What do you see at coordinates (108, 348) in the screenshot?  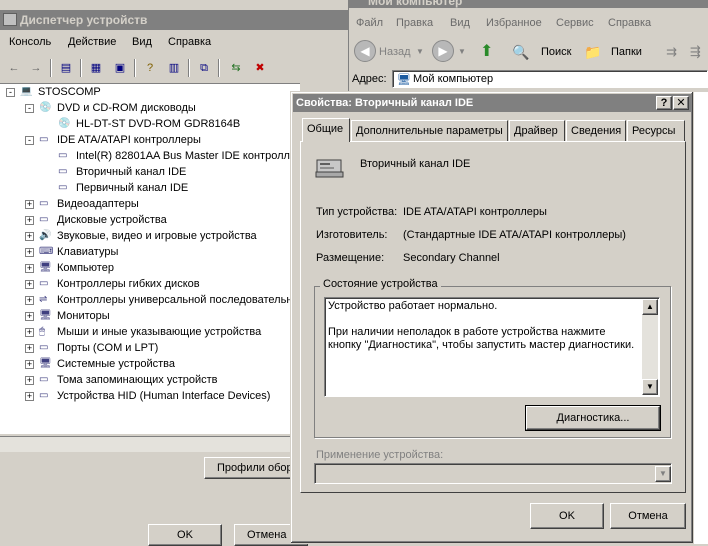 I see `tree-node-label: Порты (COM и LPT)` at bounding box center [108, 348].